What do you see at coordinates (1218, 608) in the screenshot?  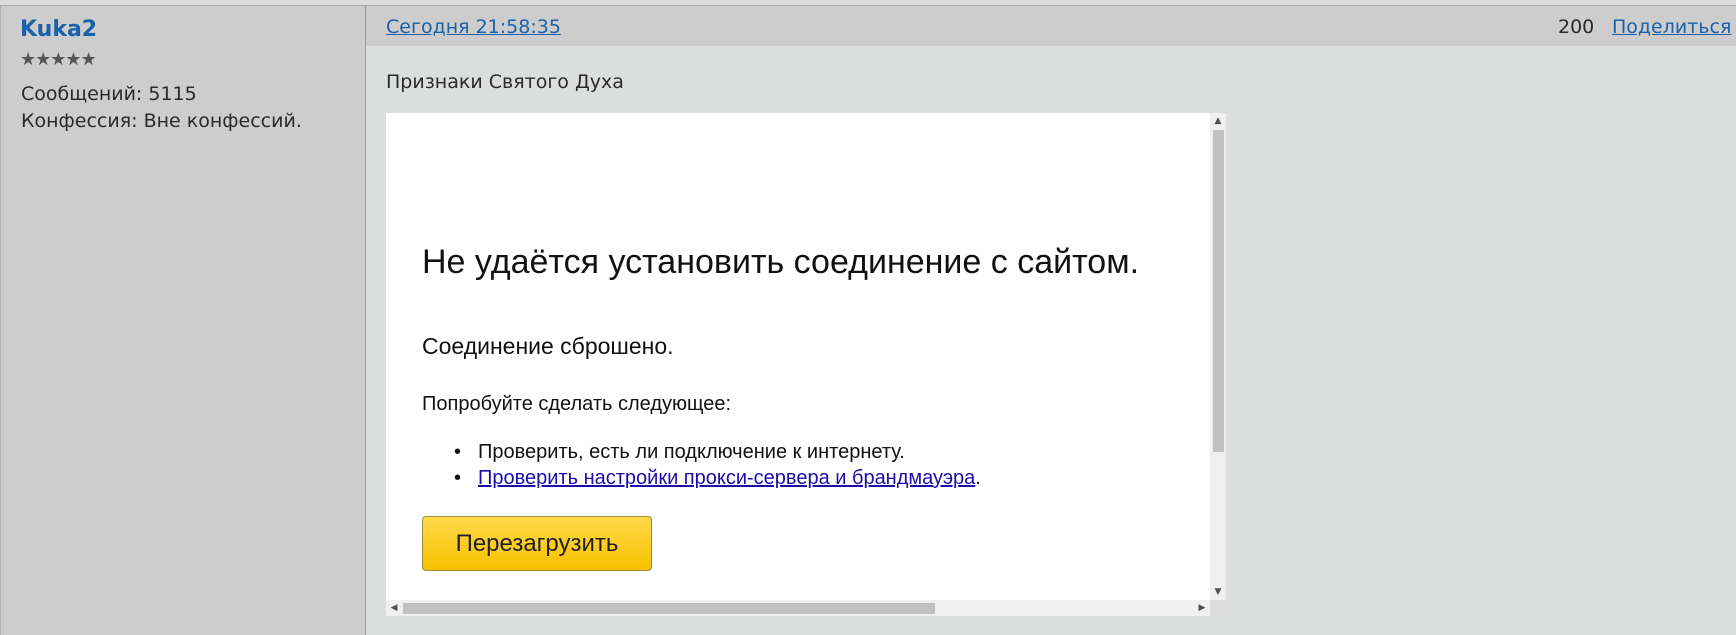 I see `scrollbar-corner` at bounding box center [1218, 608].